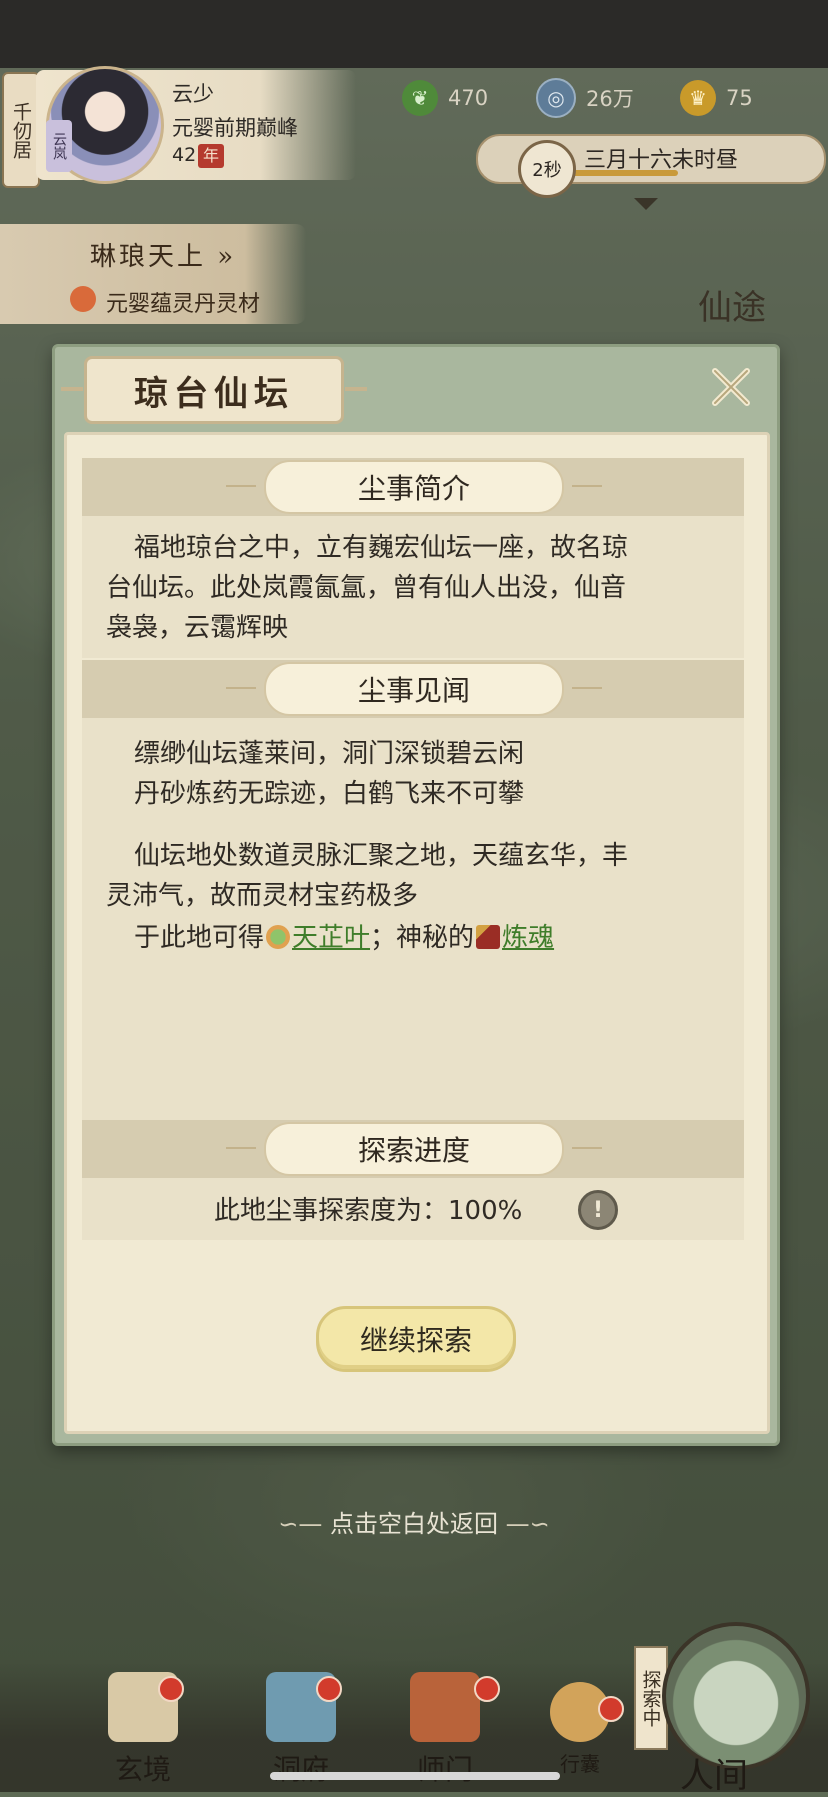 Image resolution: width=828 pixels, height=1797 pixels. Describe the element at coordinates (211, 156) in the screenshot. I see `age-unit-badge: 年` at that location.